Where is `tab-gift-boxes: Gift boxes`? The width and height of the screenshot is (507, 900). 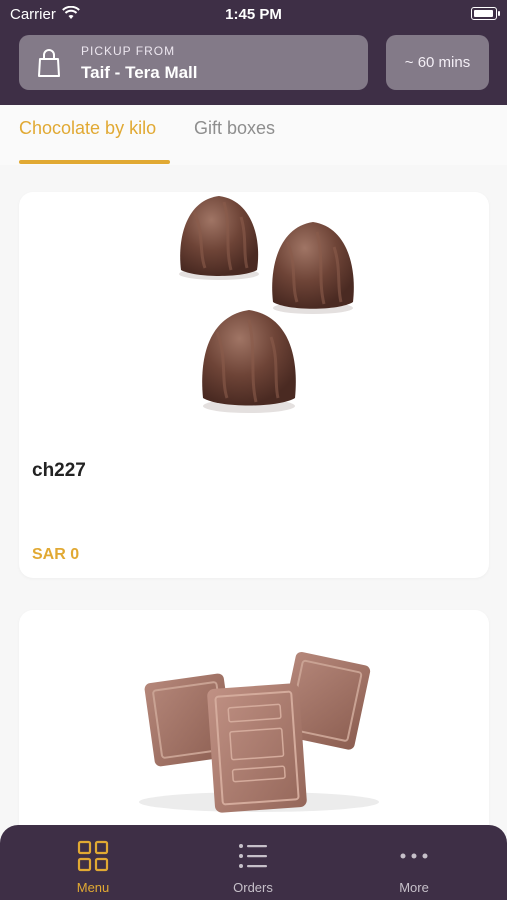
tab-gift-boxes: Gift boxes is located at coordinates (234, 128).